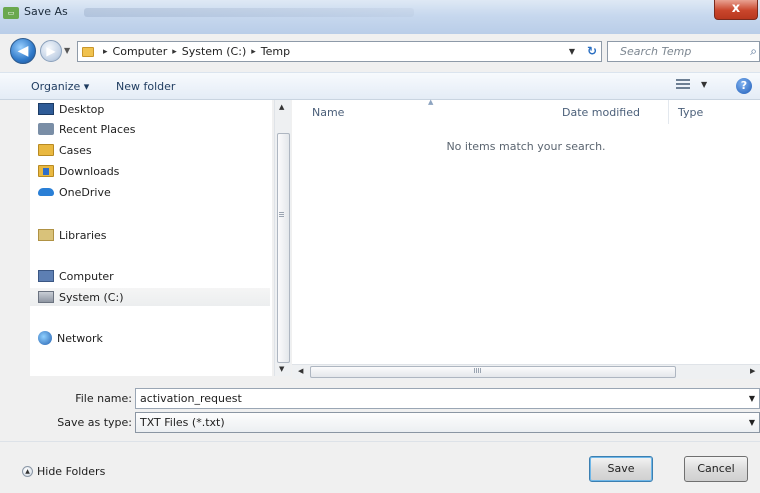 This screenshot has width=760, height=493. I want to click on column-header-date-modified: Date modified, so click(601, 112).